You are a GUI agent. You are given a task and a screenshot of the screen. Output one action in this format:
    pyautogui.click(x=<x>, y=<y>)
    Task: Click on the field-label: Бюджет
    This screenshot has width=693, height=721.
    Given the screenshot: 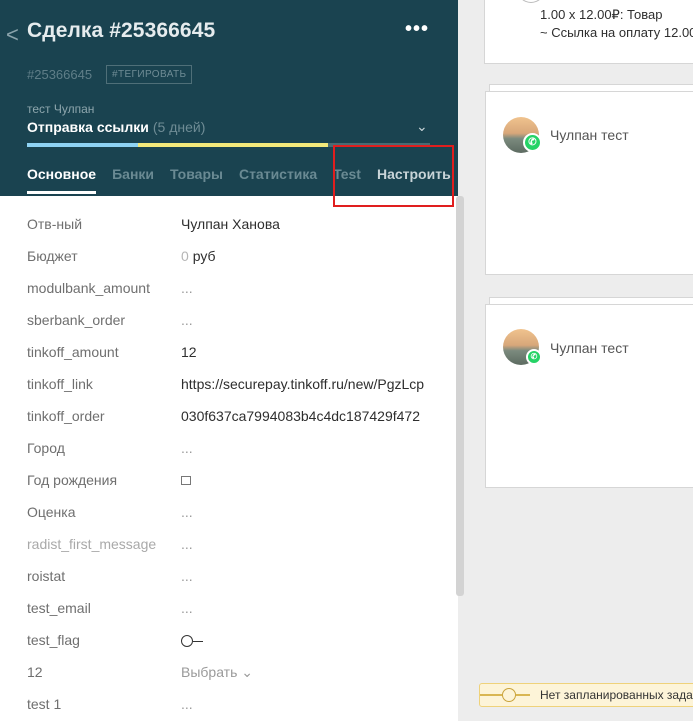 What is the action you would take?
    pyautogui.click(x=52, y=256)
    